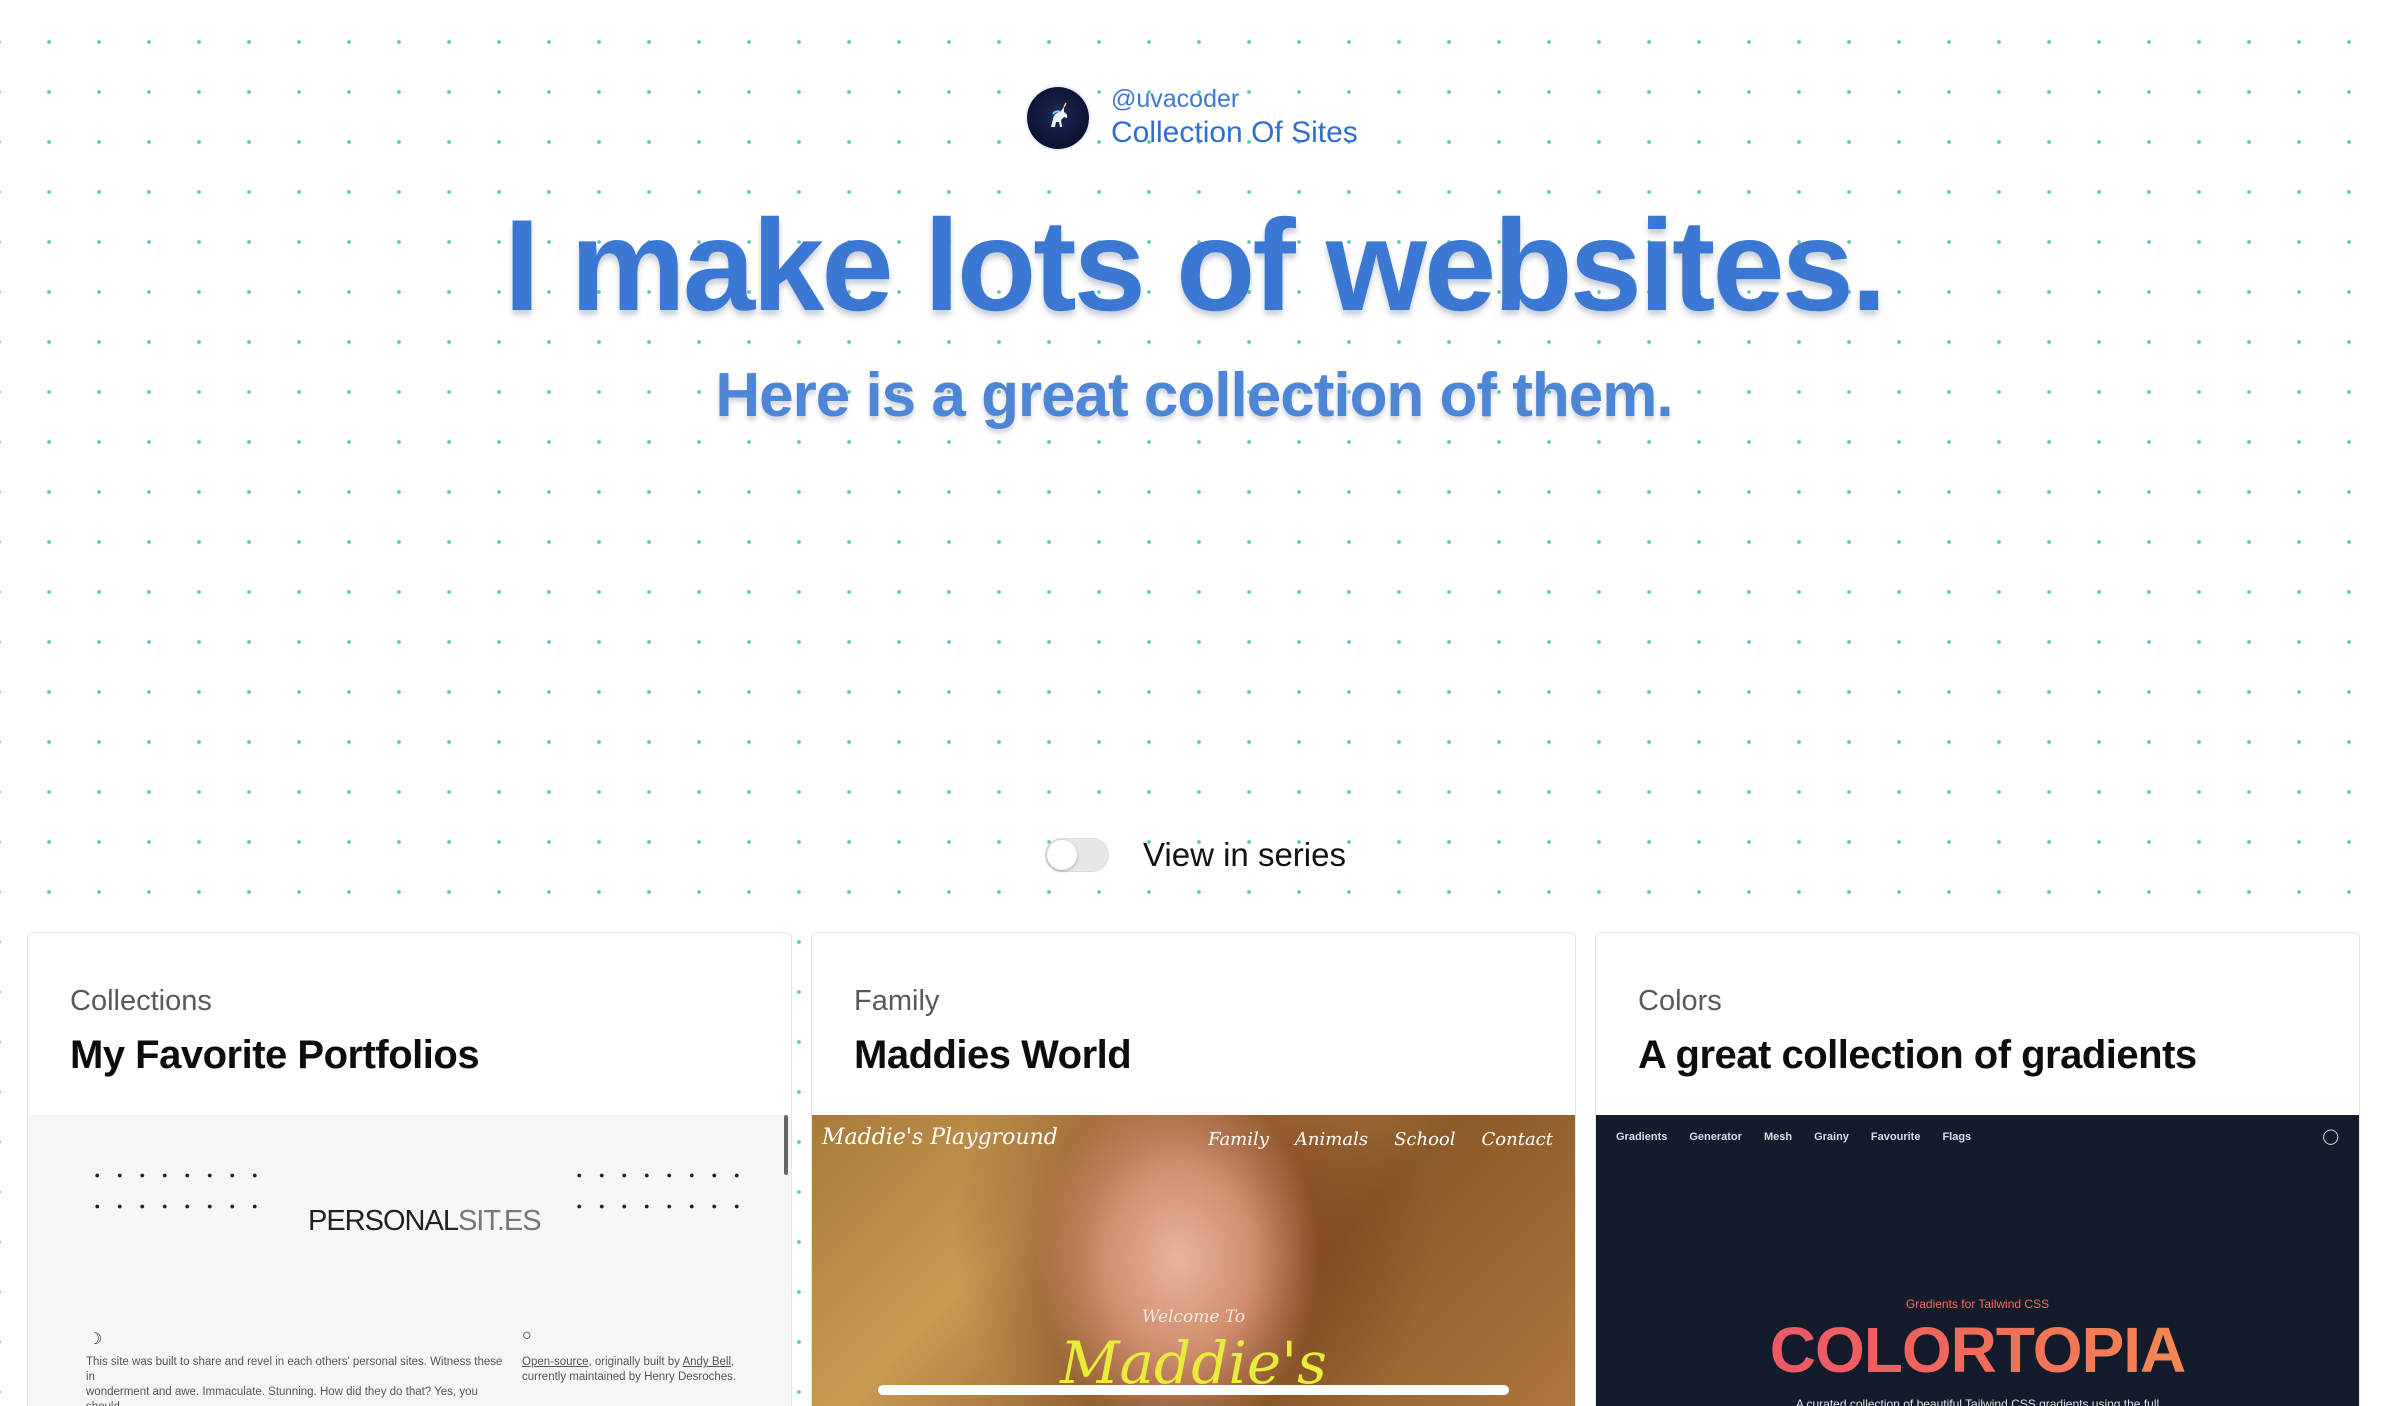 Image resolution: width=2388 pixels, height=1406 pixels. I want to click on card-title: My Favorite Portfolios, so click(409, 1055).